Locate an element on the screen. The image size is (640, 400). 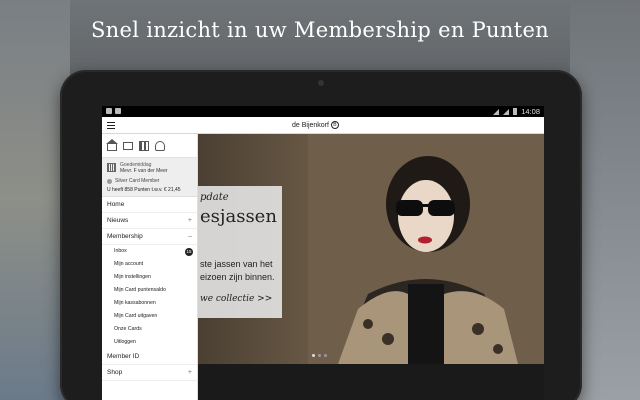
home-icon is located at coordinates (112, 144).